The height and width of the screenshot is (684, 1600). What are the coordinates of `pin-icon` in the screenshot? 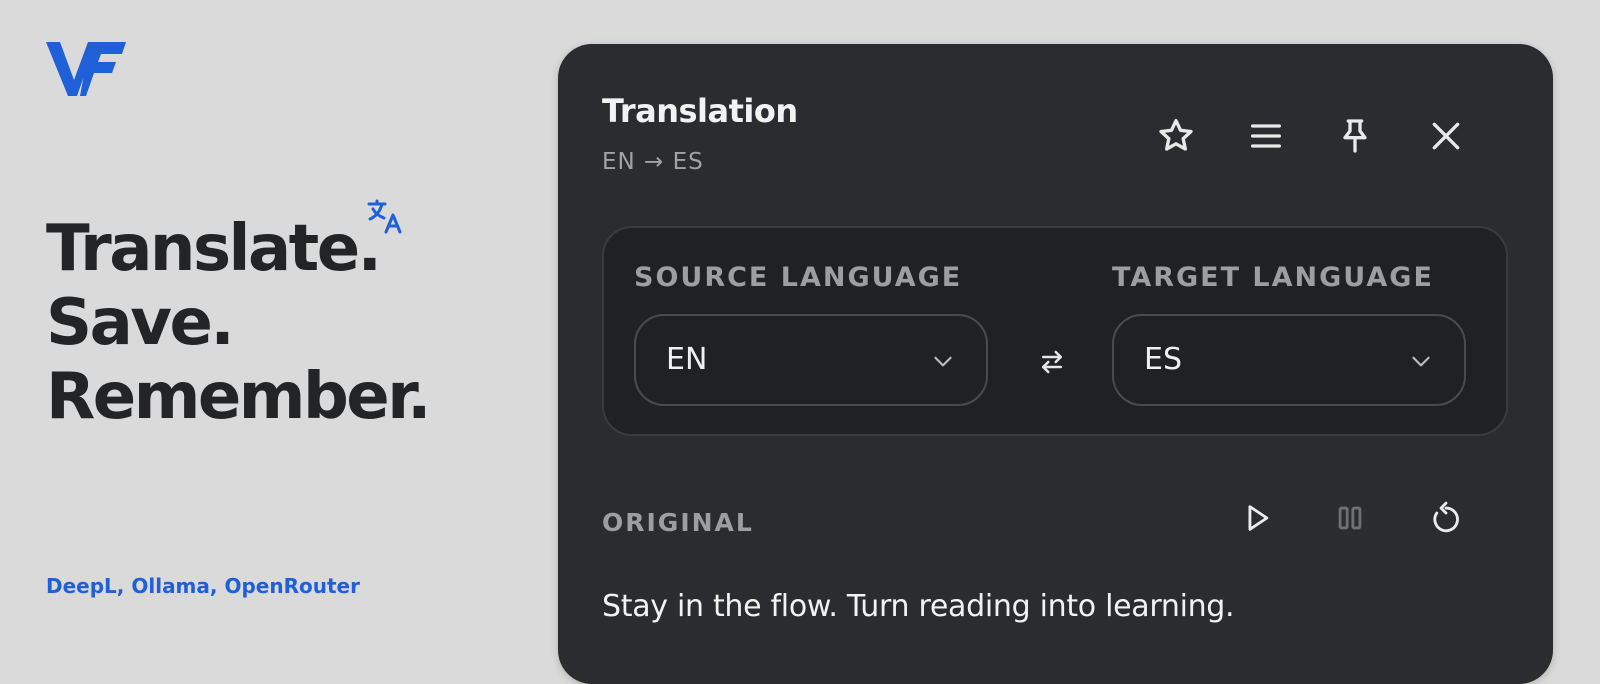 It's located at (1355, 136).